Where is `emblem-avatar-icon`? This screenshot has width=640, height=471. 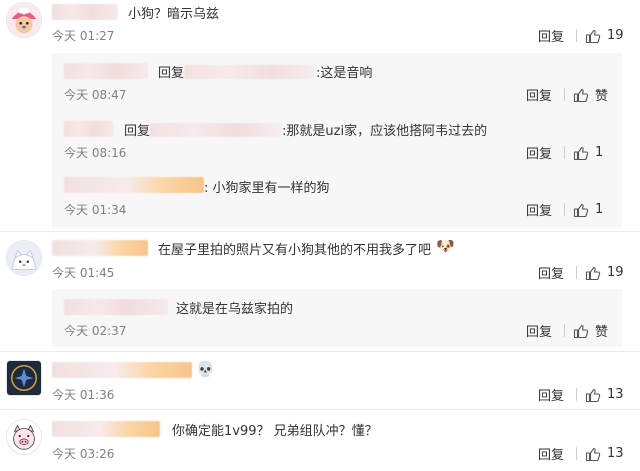 emblem-avatar-icon is located at coordinates (24, 378).